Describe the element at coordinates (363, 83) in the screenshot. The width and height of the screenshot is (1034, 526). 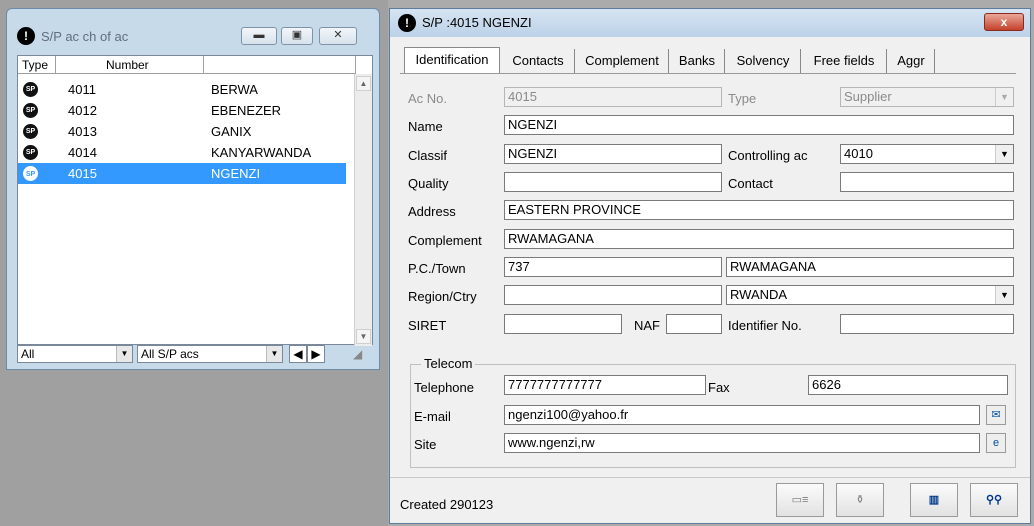
I see `scroll-up-icon: ▲` at that location.